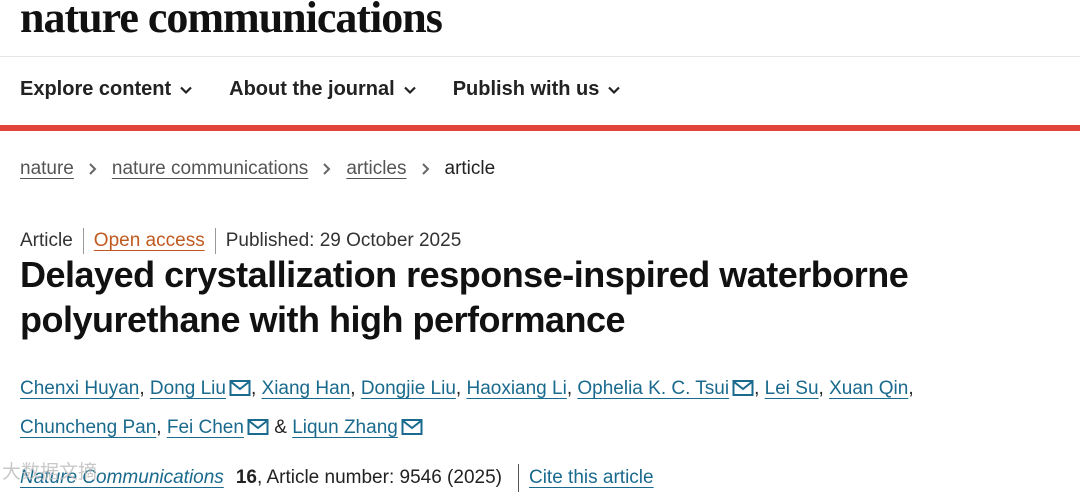 The height and width of the screenshot is (493, 1080). What do you see at coordinates (312, 89) in the screenshot?
I see `nav-label: About the journal` at bounding box center [312, 89].